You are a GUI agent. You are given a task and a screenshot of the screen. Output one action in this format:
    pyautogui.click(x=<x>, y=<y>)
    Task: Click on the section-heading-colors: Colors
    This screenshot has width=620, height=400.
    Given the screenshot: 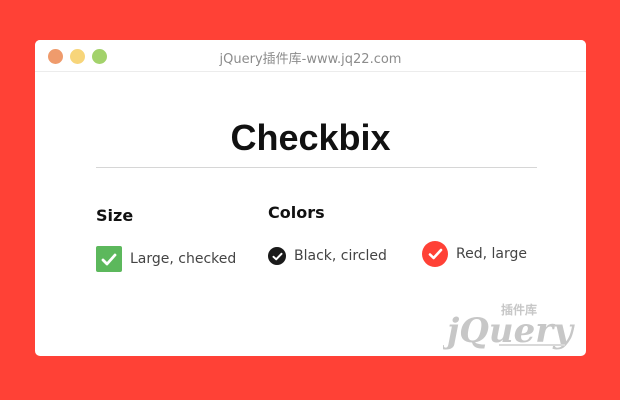 What is the action you would take?
    pyautogui.click(x=296, y=212)
    